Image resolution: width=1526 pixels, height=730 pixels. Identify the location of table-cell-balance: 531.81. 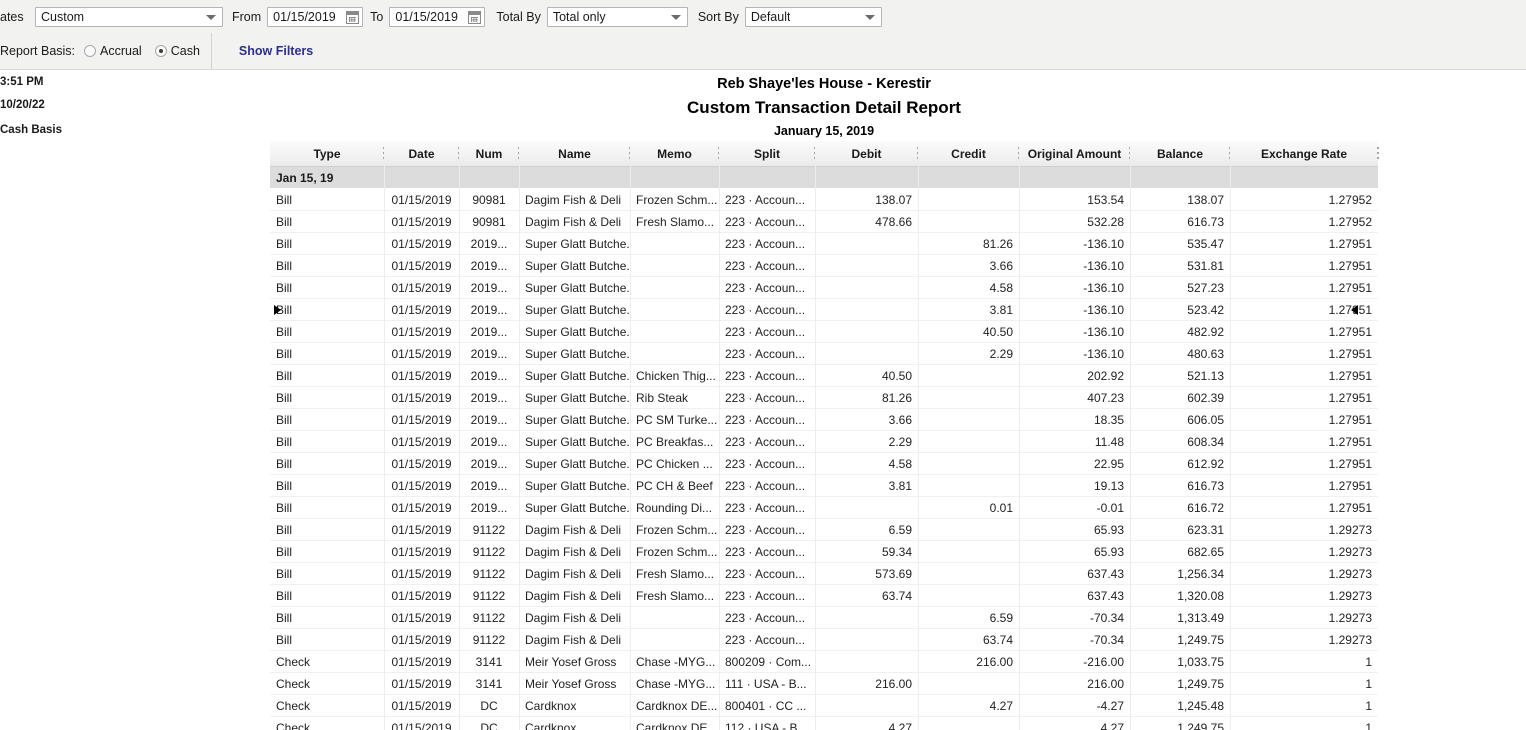
(1180, 265).